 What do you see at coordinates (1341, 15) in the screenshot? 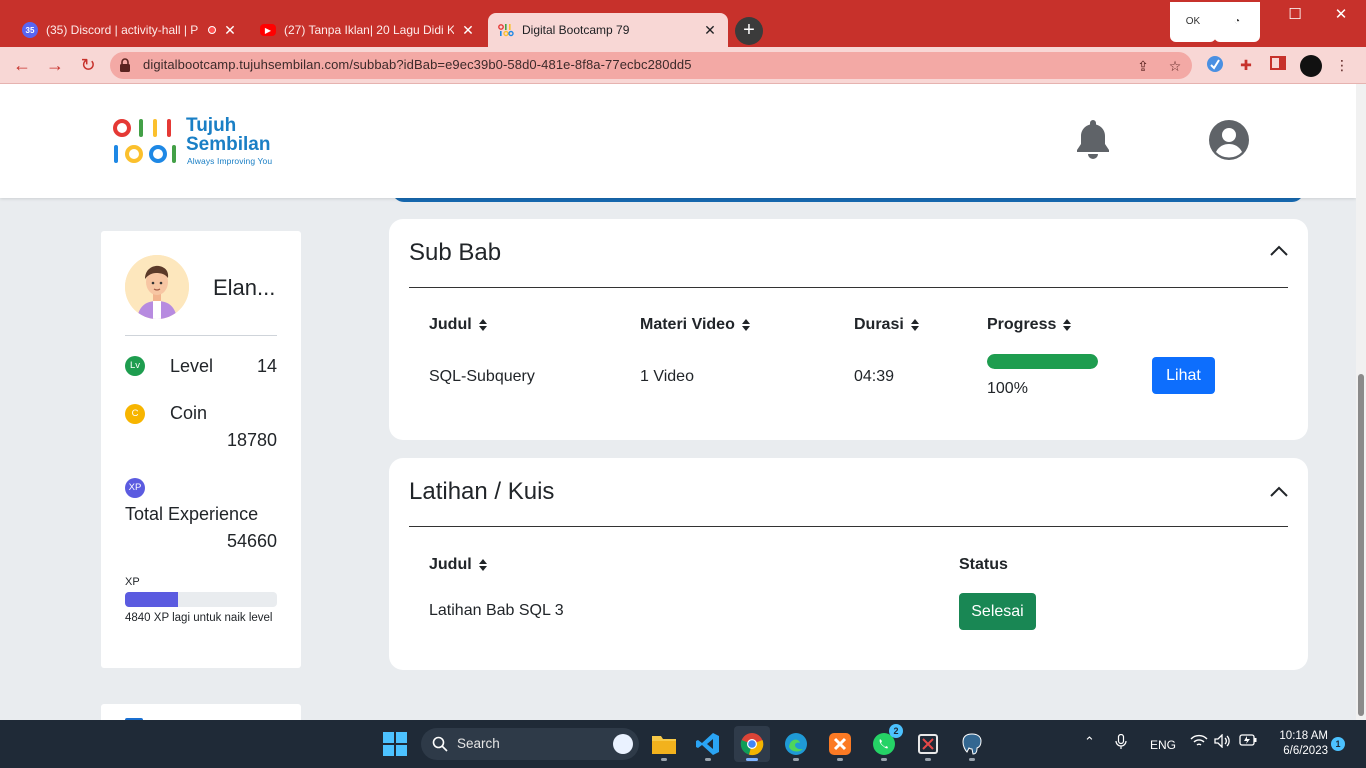
I see `close-window-button: ✕` at bounding box center [1341, 15].